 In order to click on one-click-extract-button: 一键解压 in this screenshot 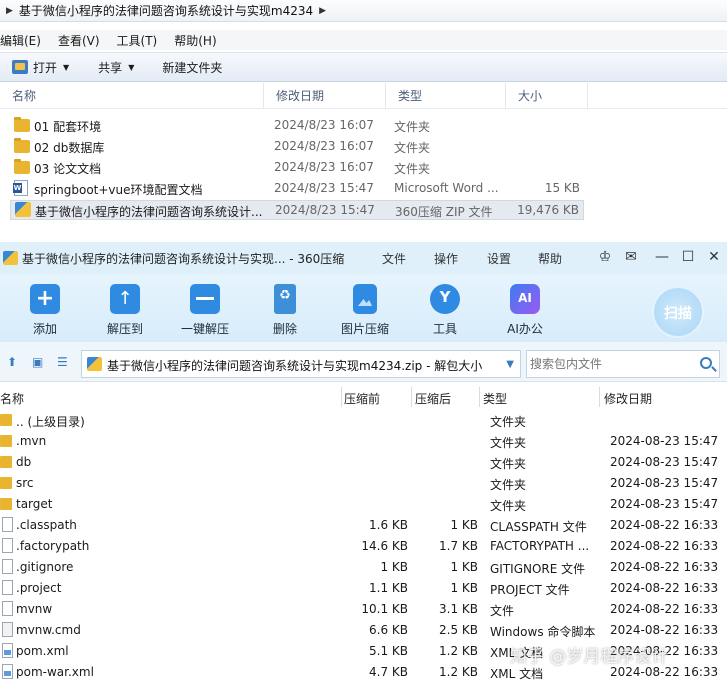, I will do `click(205, 310)`.